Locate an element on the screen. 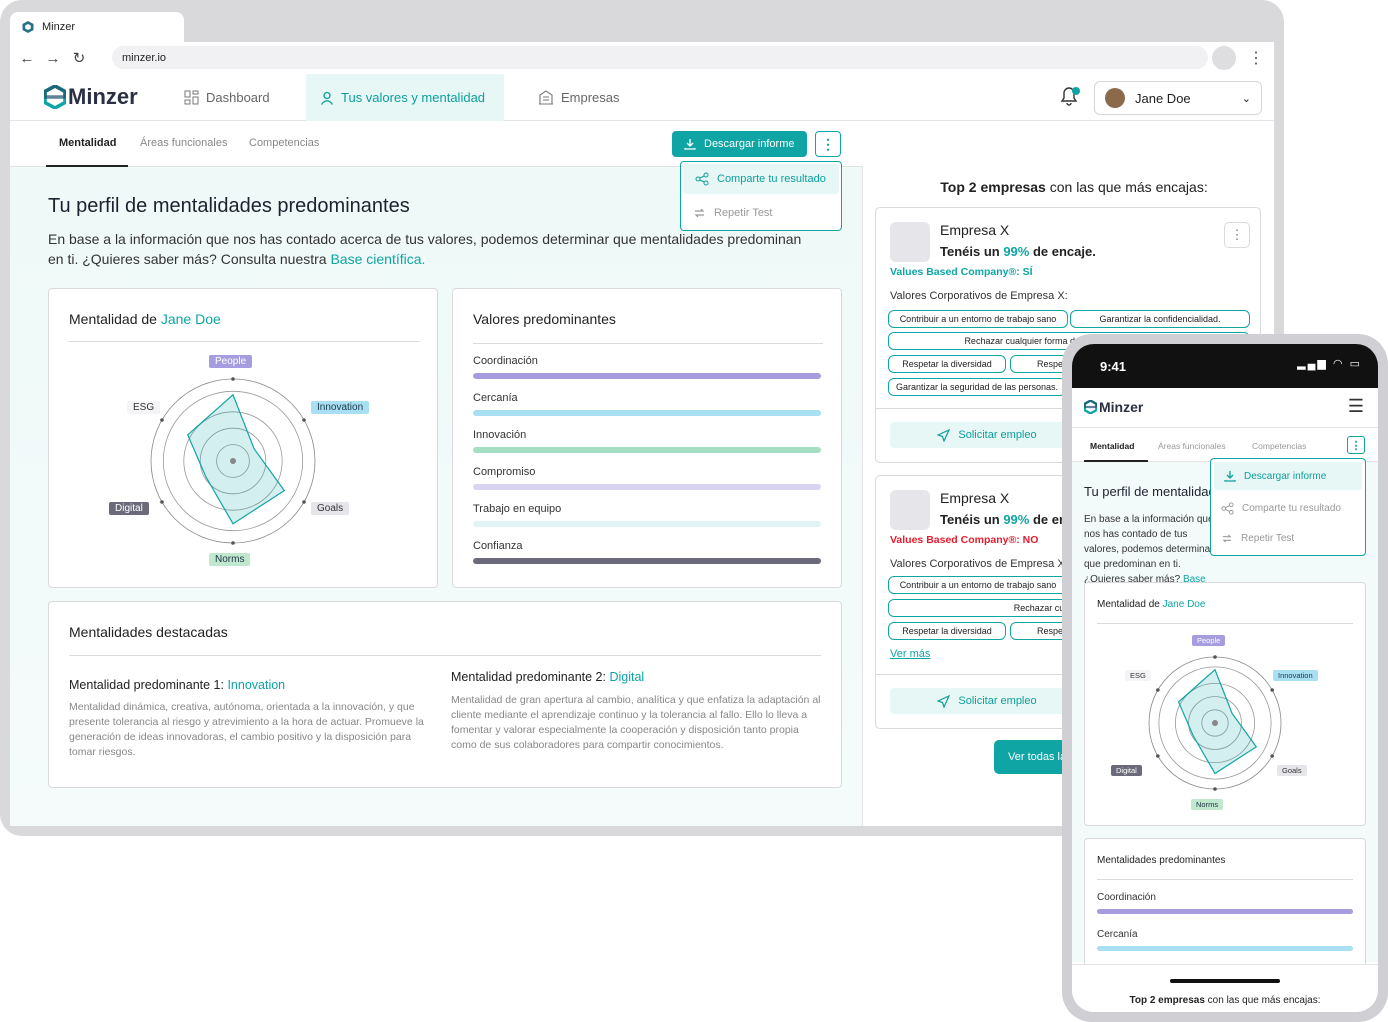 The width and height of the screenshot is (1388, 1022). value-chip: Contribuir a un entorno de trabajo sano is located at coordinates (978, 319).